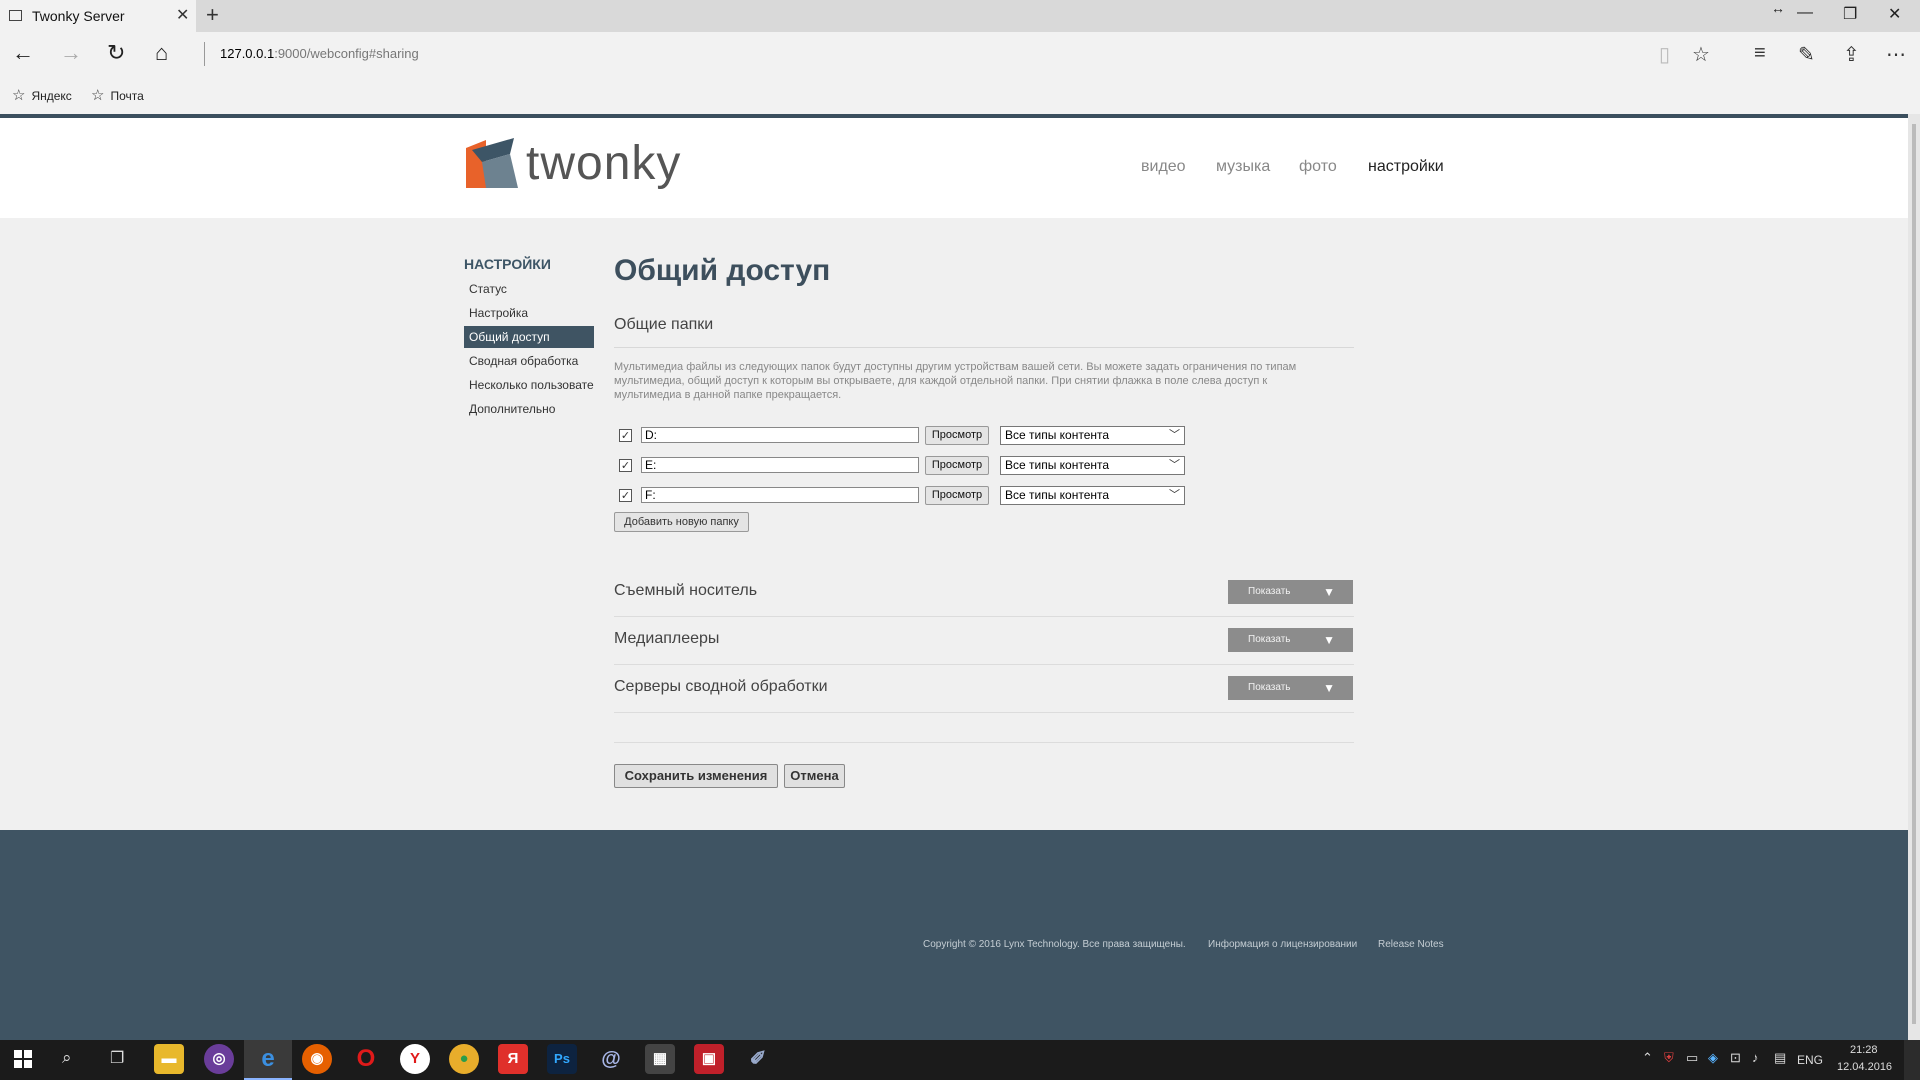 The image size is (1920, 1080). What do you see at coordinates (709, 1059) in the screenshot?
I see `app-red-icon: ▣` at bounding box center [709, 1059].